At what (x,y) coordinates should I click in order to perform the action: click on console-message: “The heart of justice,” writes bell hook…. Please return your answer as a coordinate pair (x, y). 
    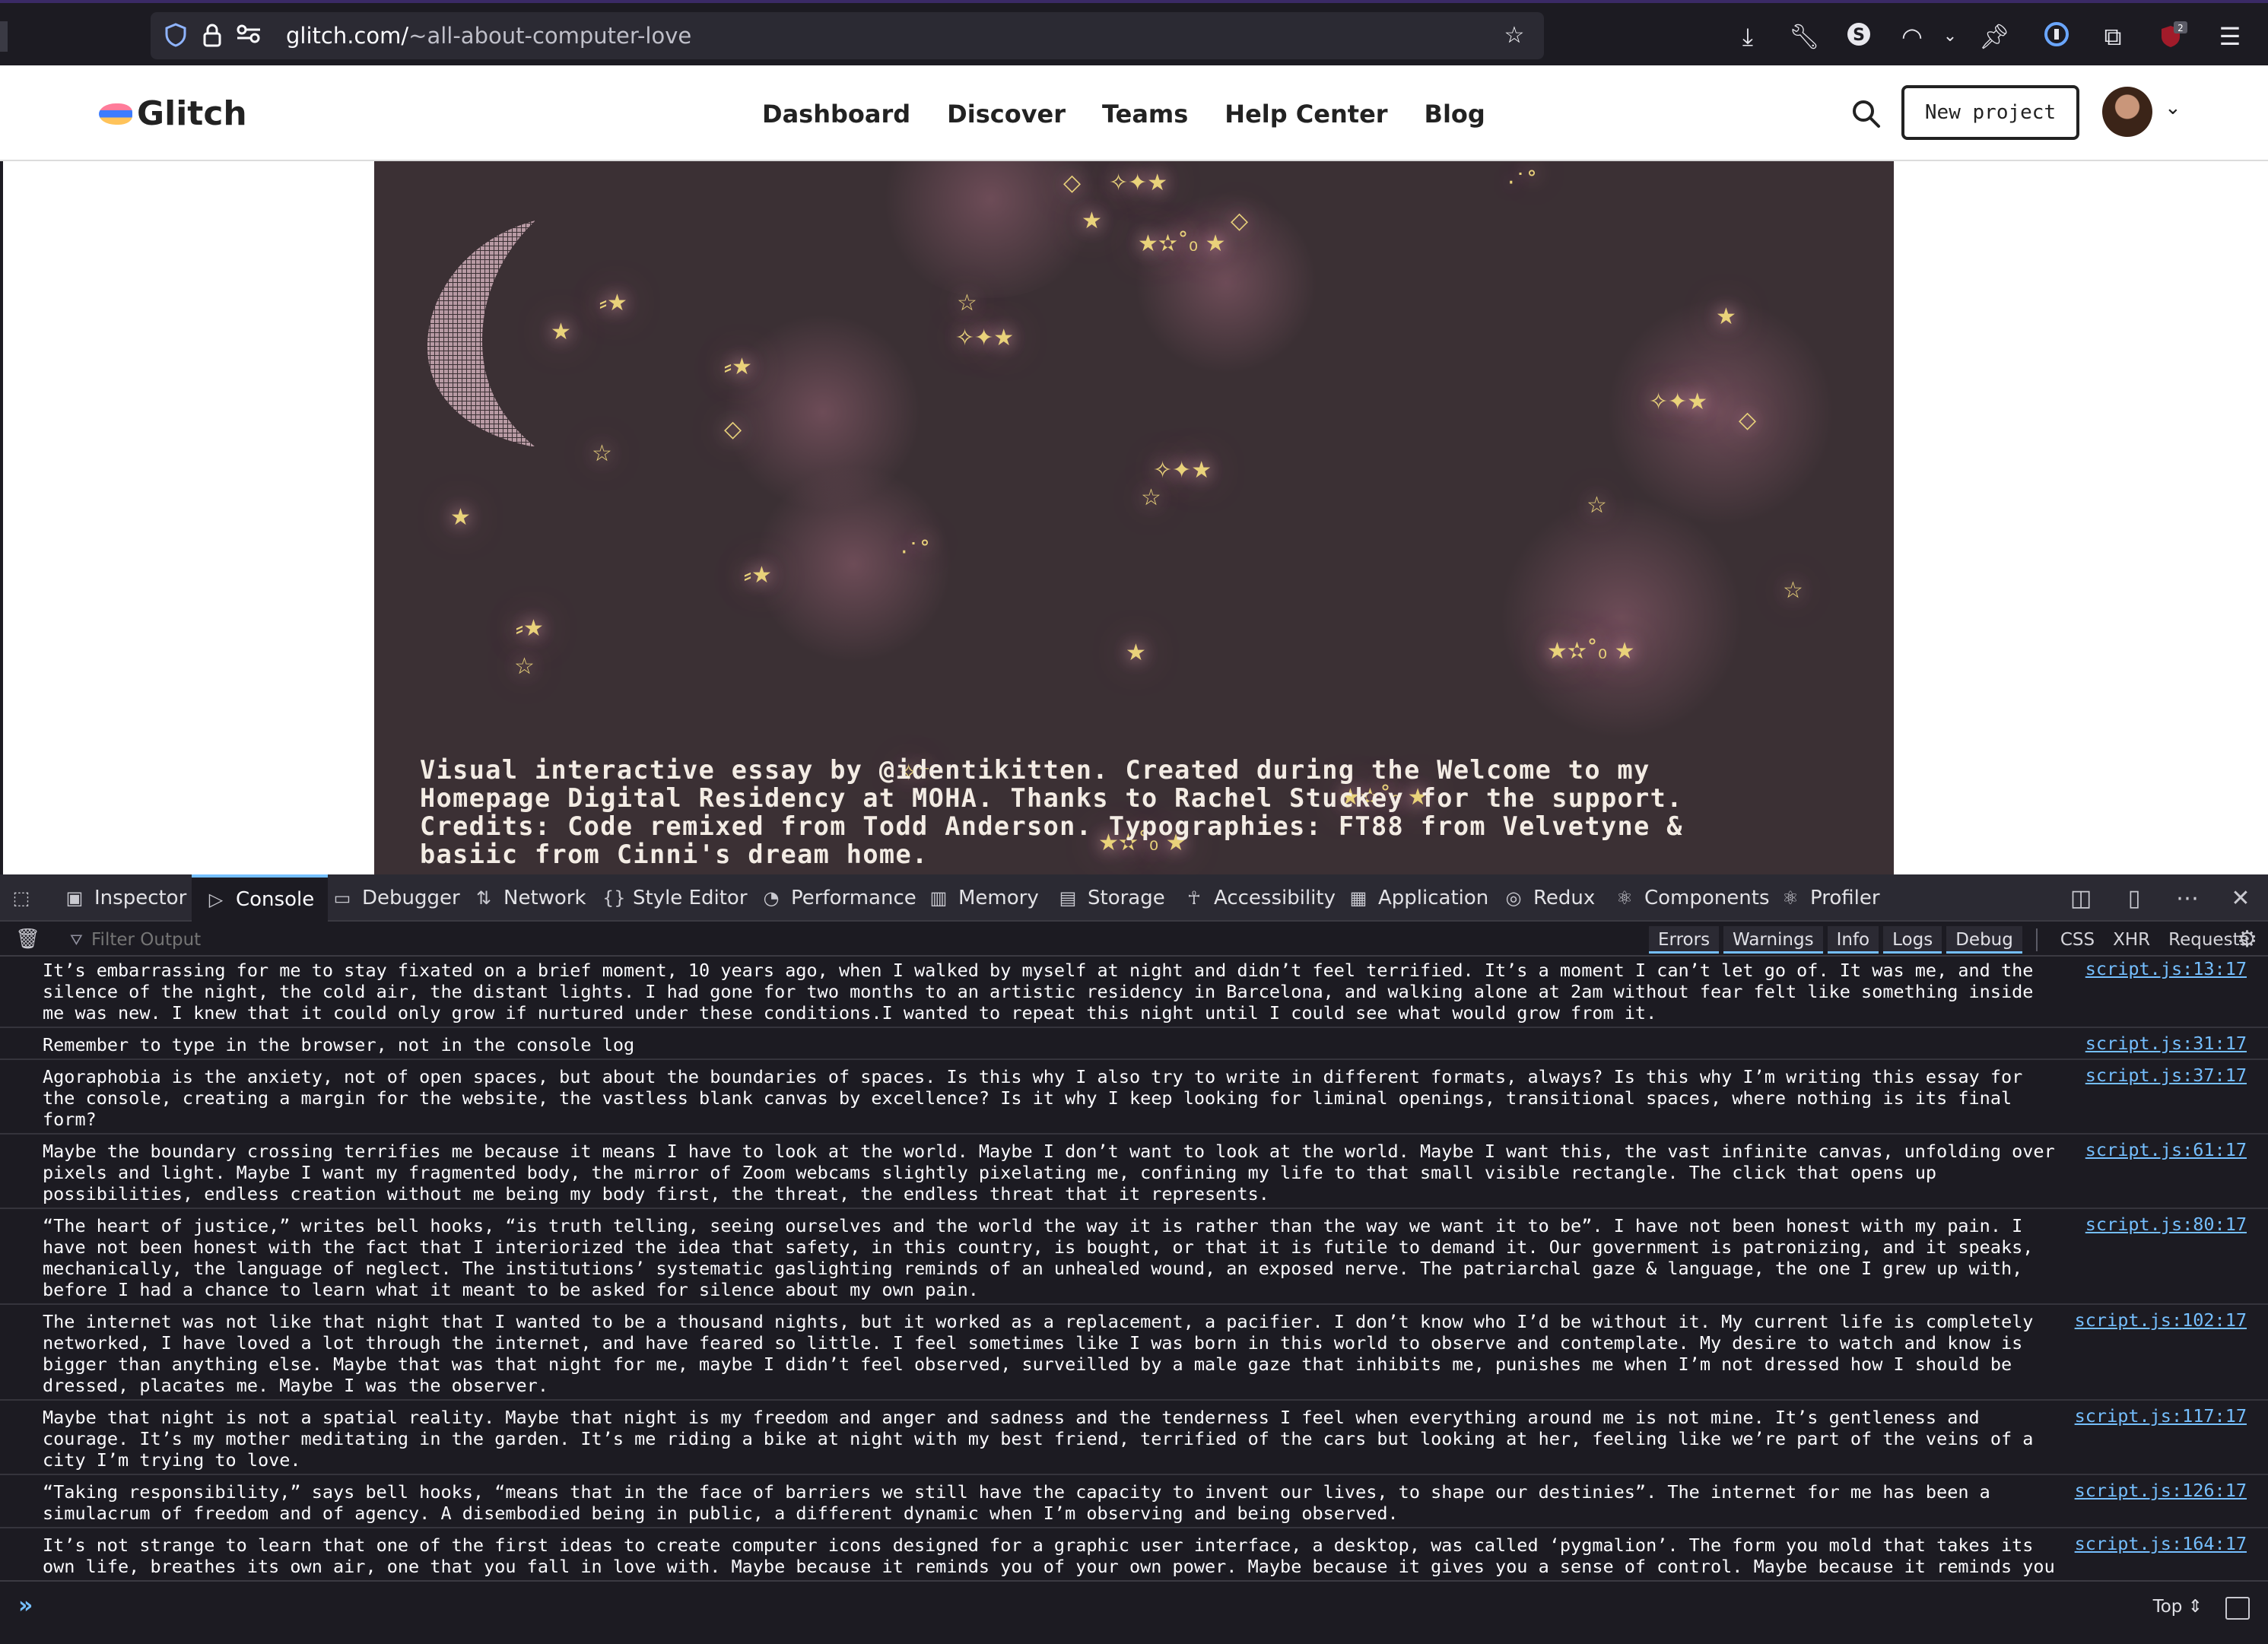
    Looking at the image, I should click on (1134, 1257).